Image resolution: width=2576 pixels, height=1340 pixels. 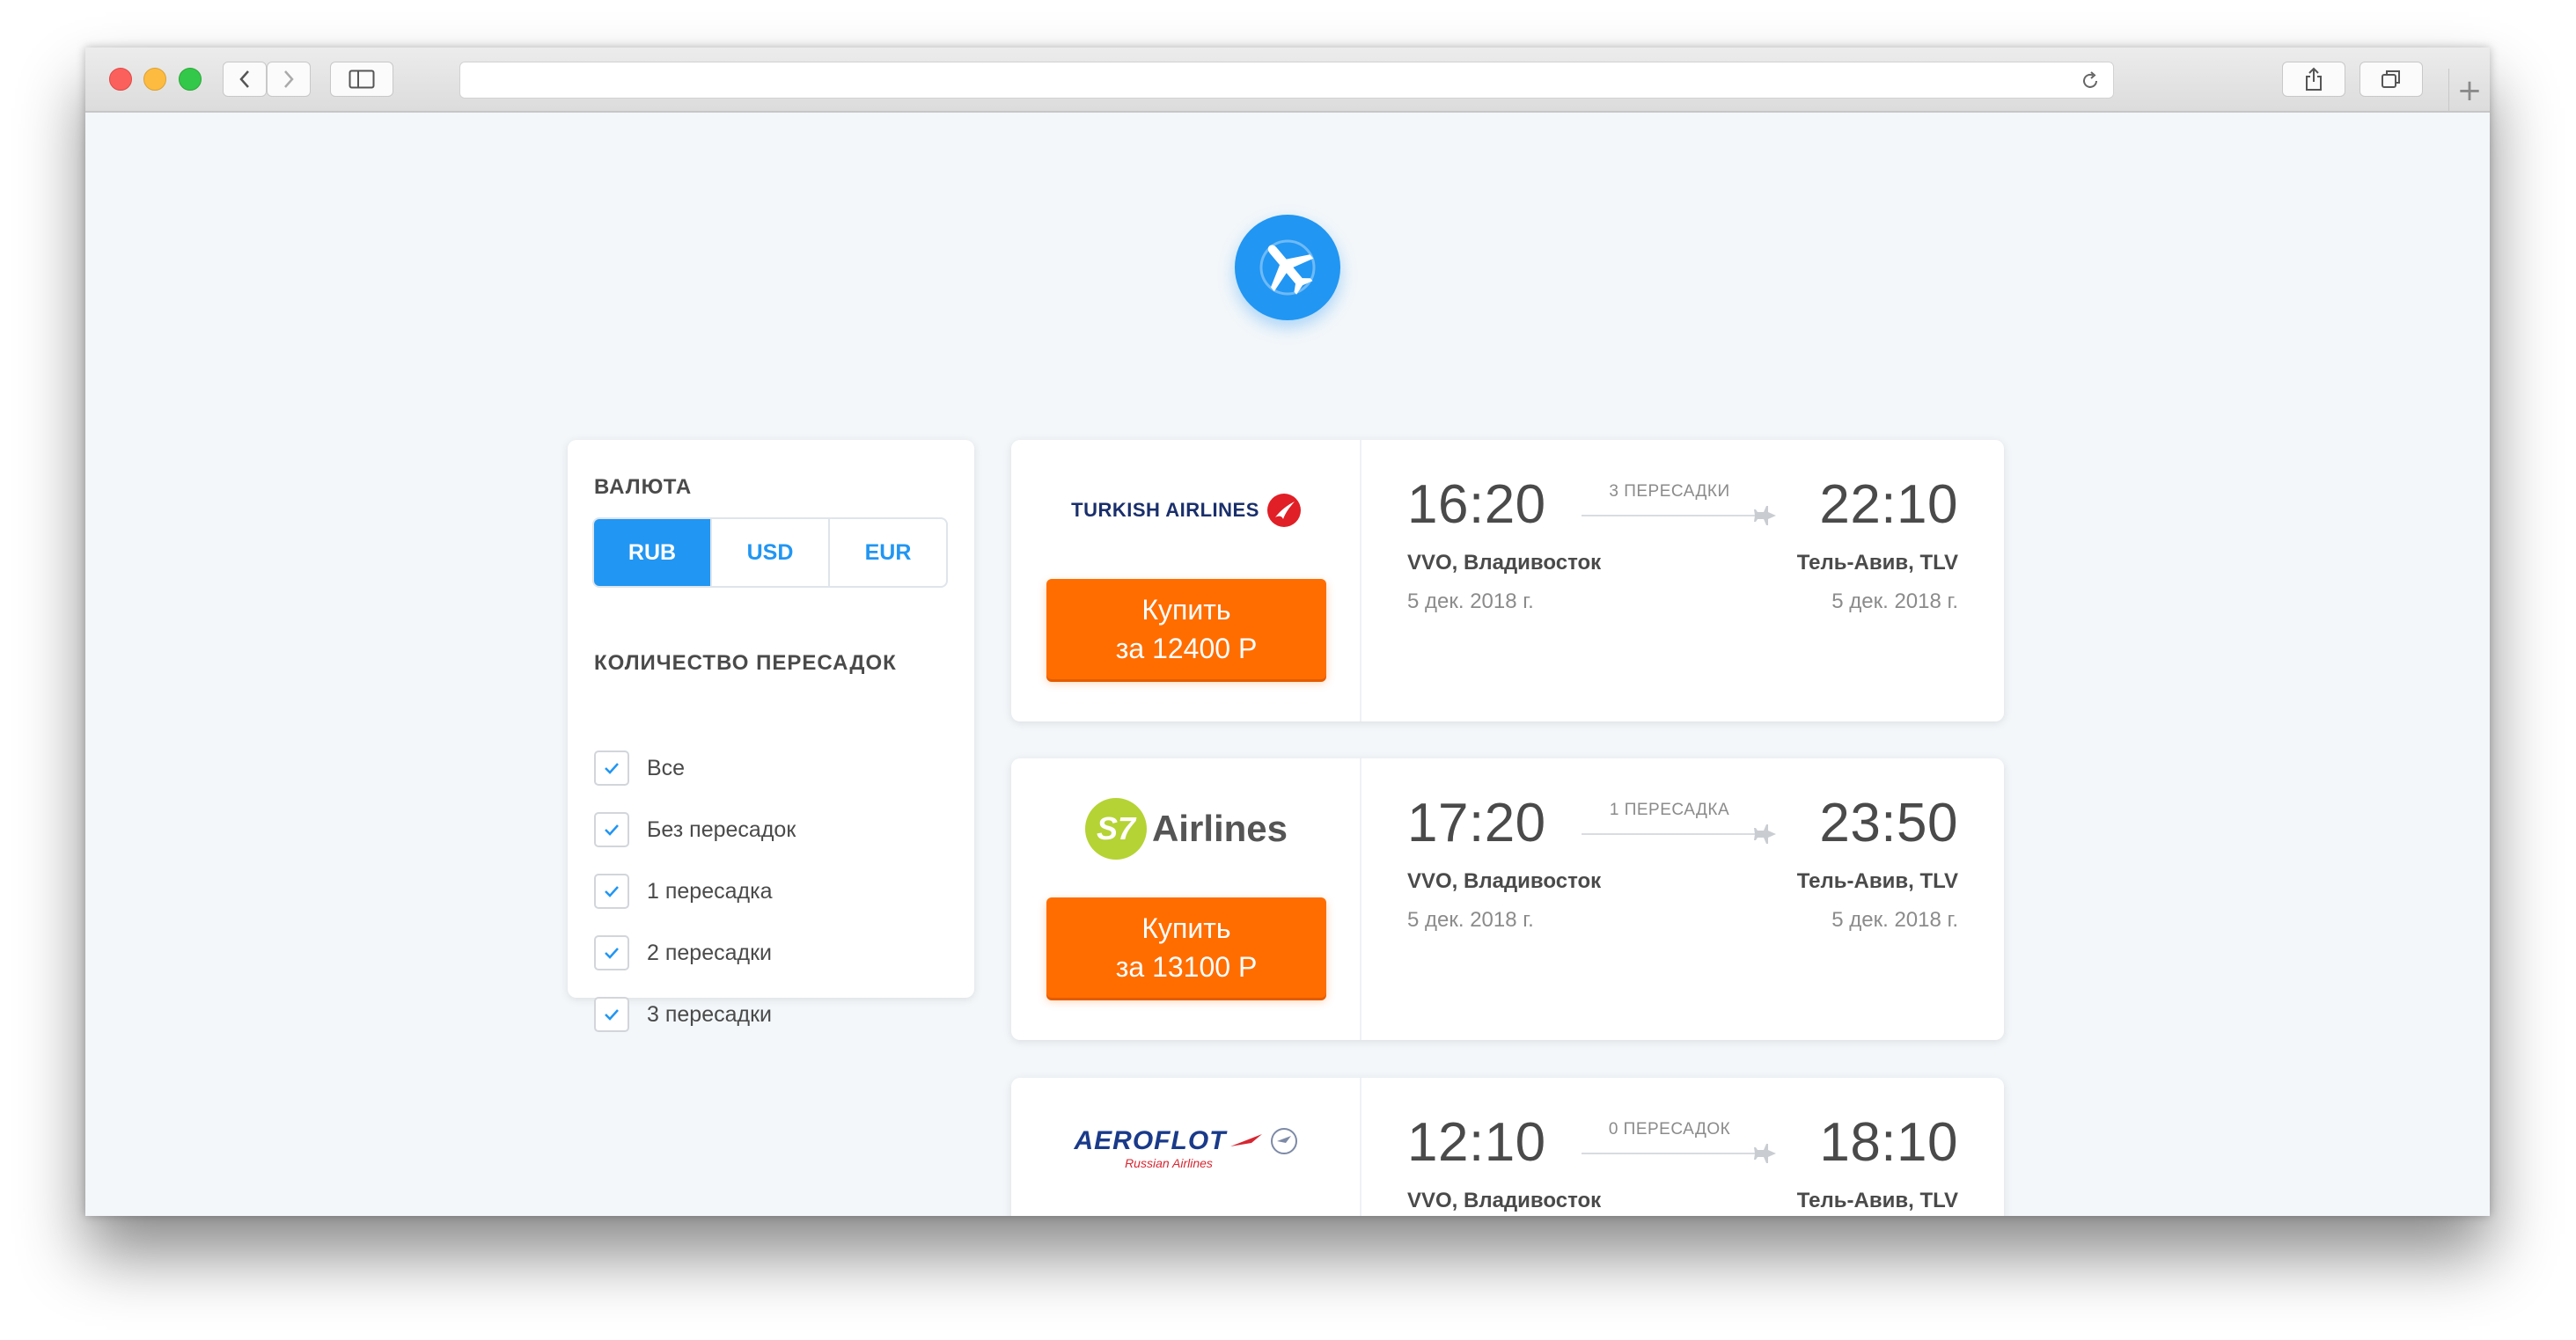 I want to click on forward-button, so click(x=289, y=79).